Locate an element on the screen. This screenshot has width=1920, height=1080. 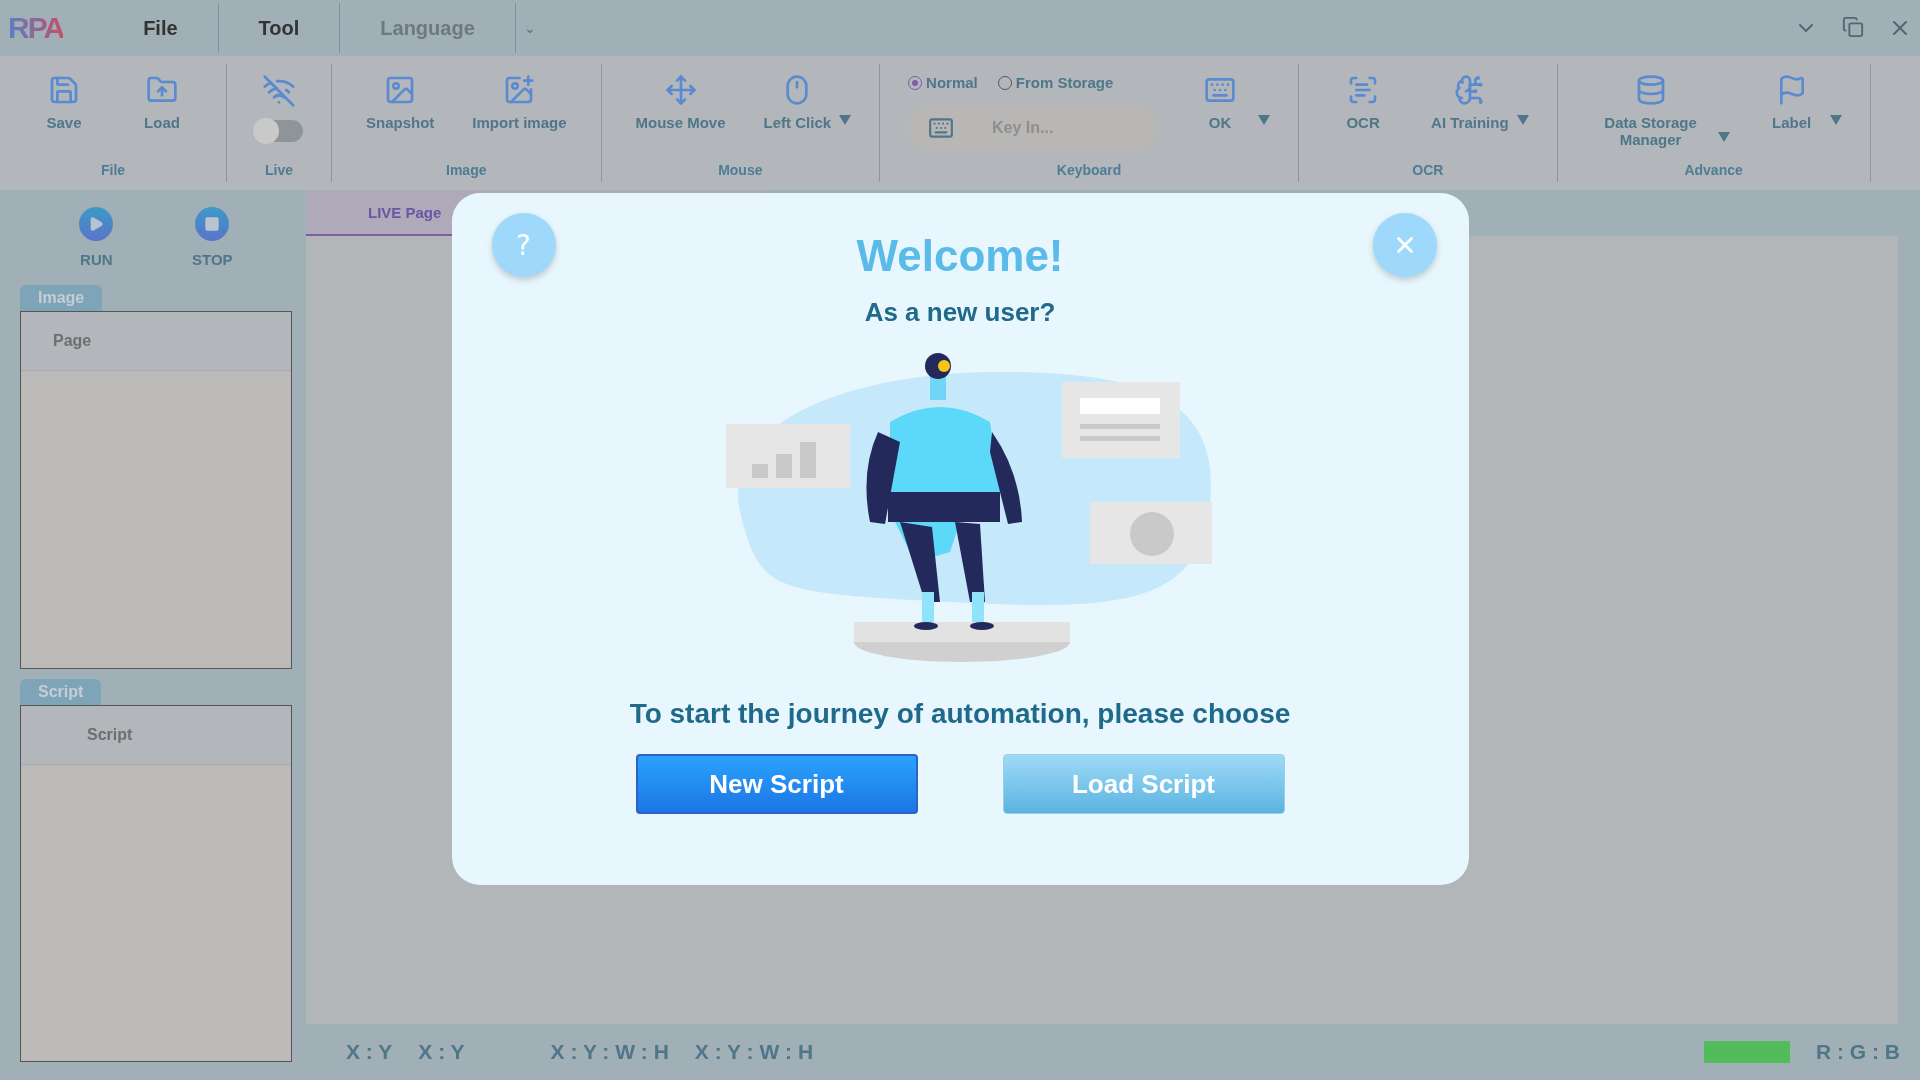
dialog-title: Welcome! is located at coordinates (960, 256).